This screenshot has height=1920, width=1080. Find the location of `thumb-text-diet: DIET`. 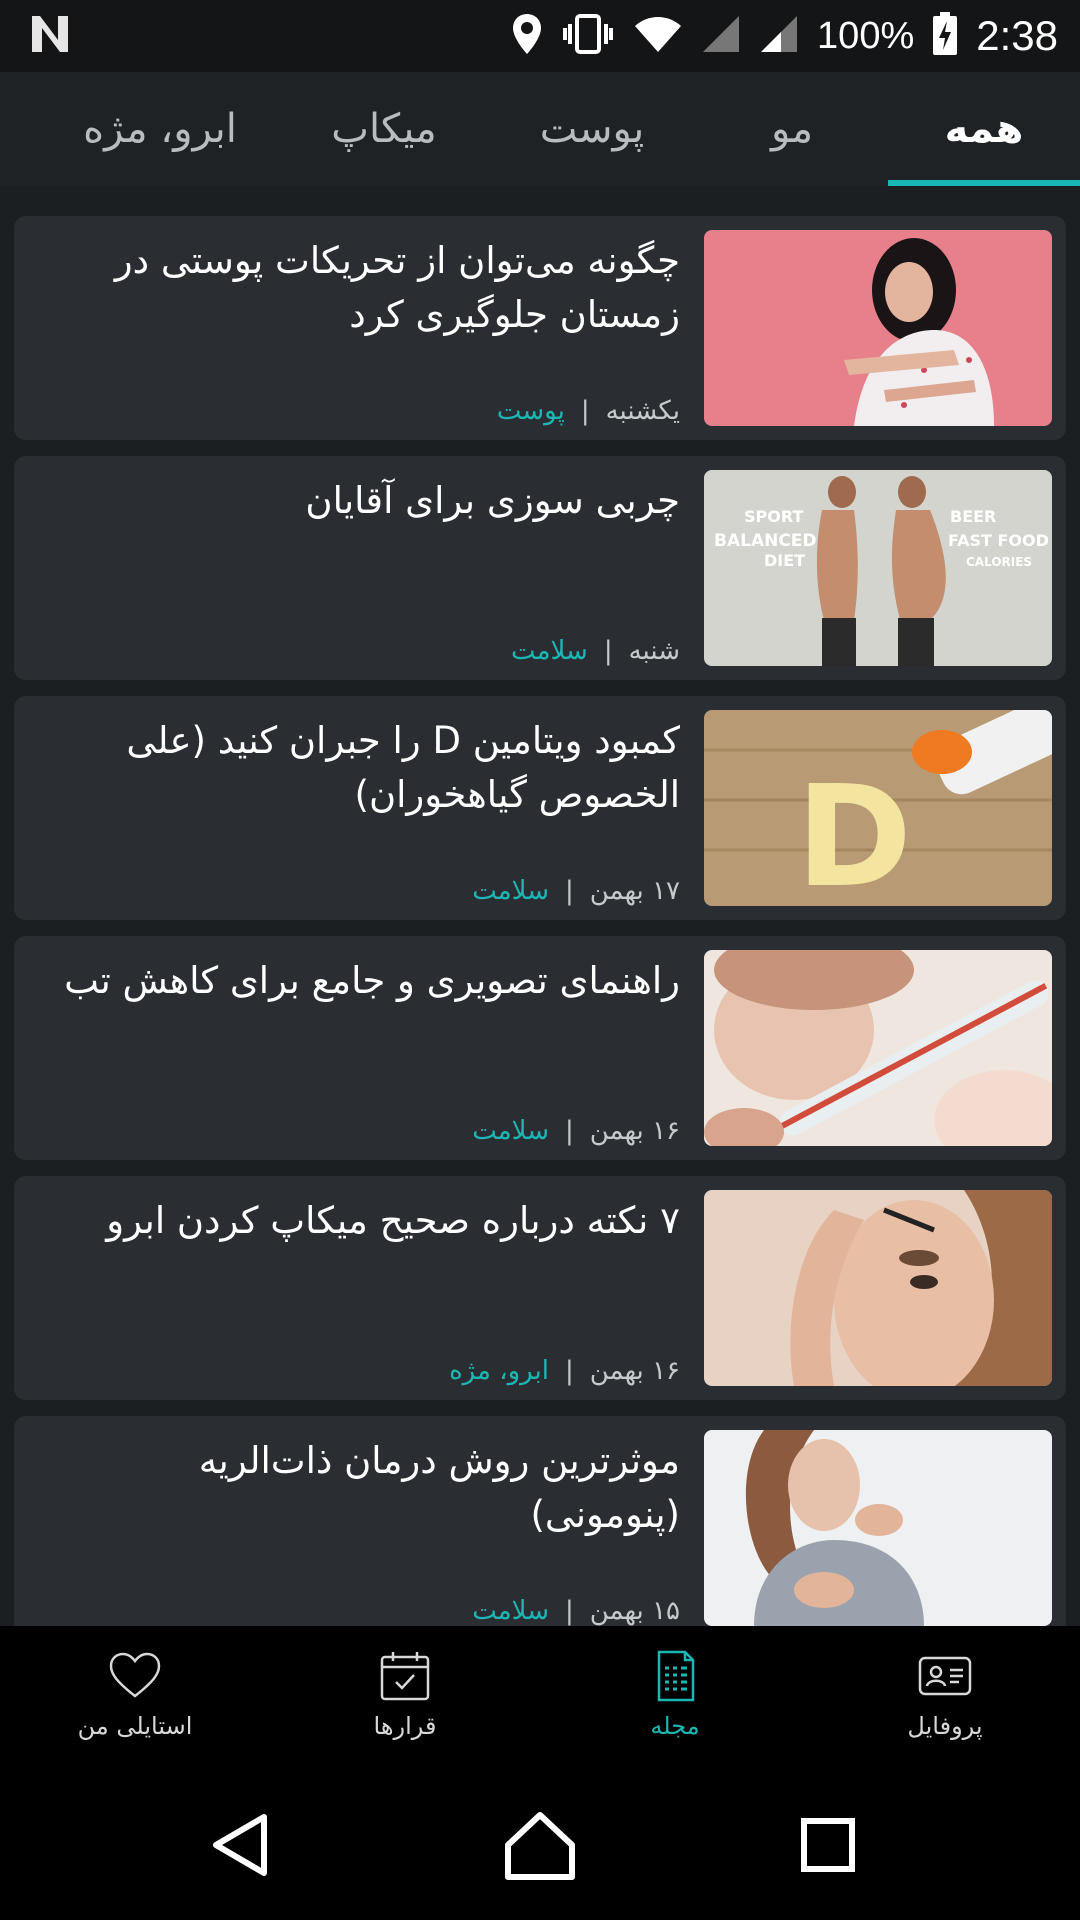

thumb-text-diet: DIET is located at coordinates (784, 560).